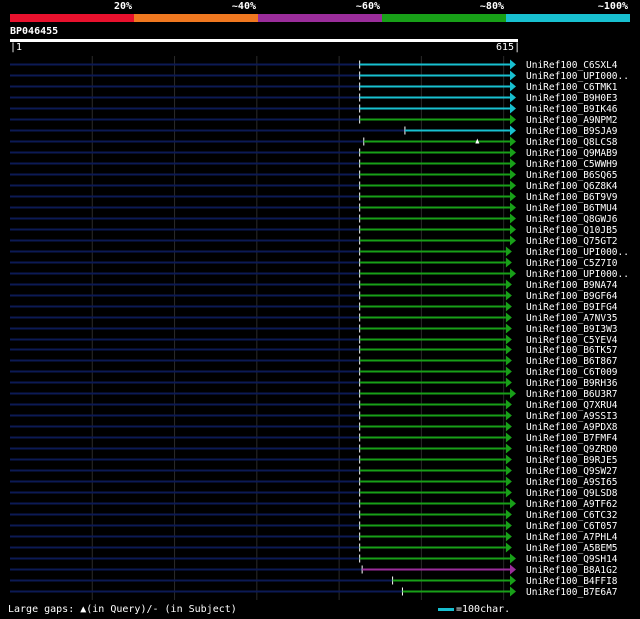 The image size is (640, 619). What do you see at coordinates (572, 394) in the screenshot?
I see `hit-label: UniRef100_B6U3R7` at bounding box center [572, 394].